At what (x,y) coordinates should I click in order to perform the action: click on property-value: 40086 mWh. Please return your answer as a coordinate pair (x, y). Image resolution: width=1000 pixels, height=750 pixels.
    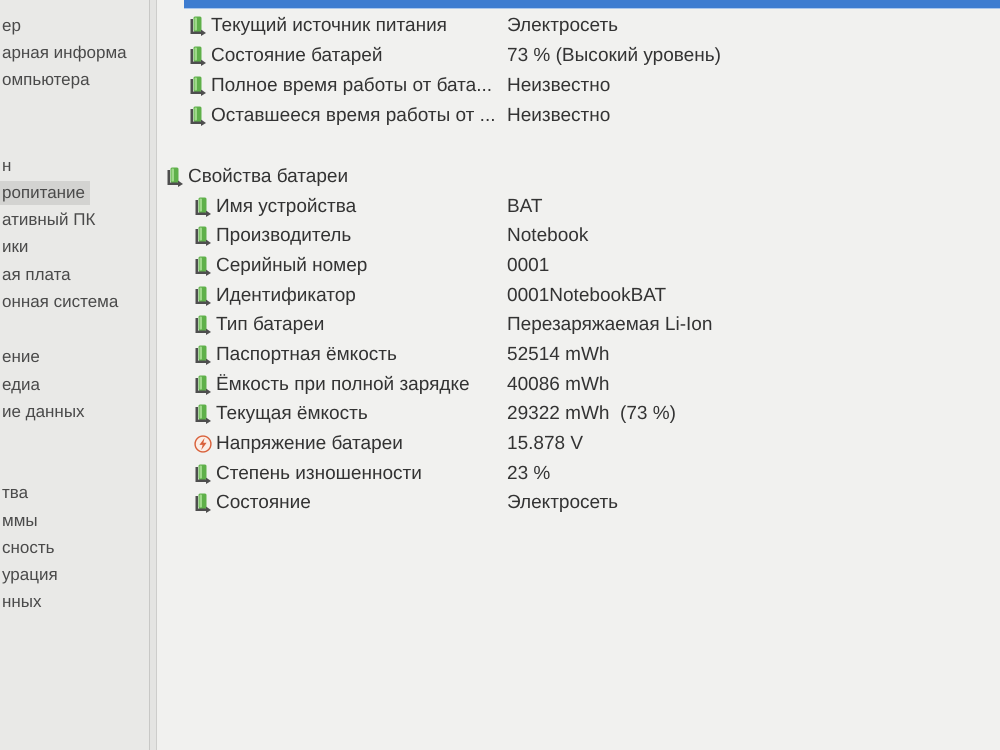
    Looking at the image, I should click on (558, 384).